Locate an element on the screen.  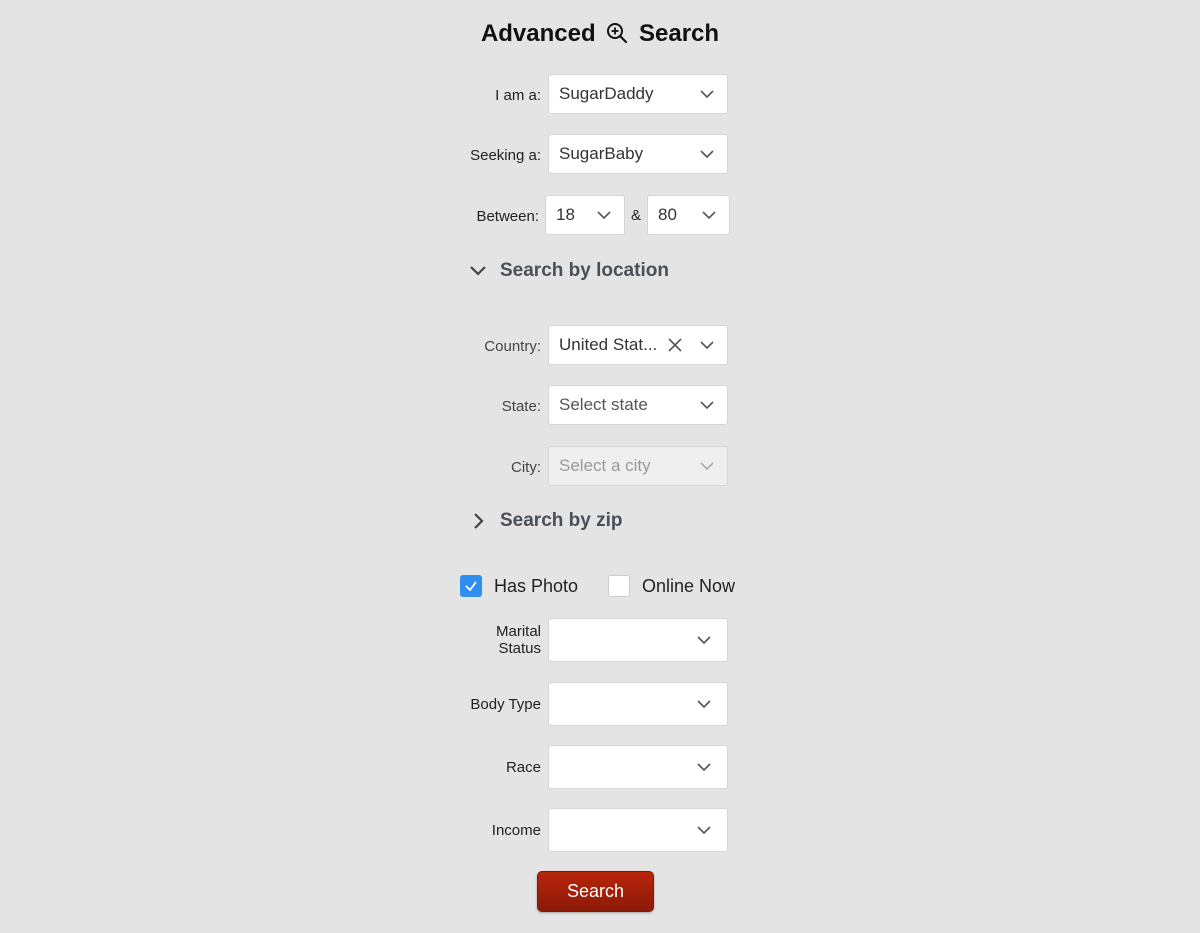
age-range-row: Between: 18 & 80 is located at coordinates (590, 216).